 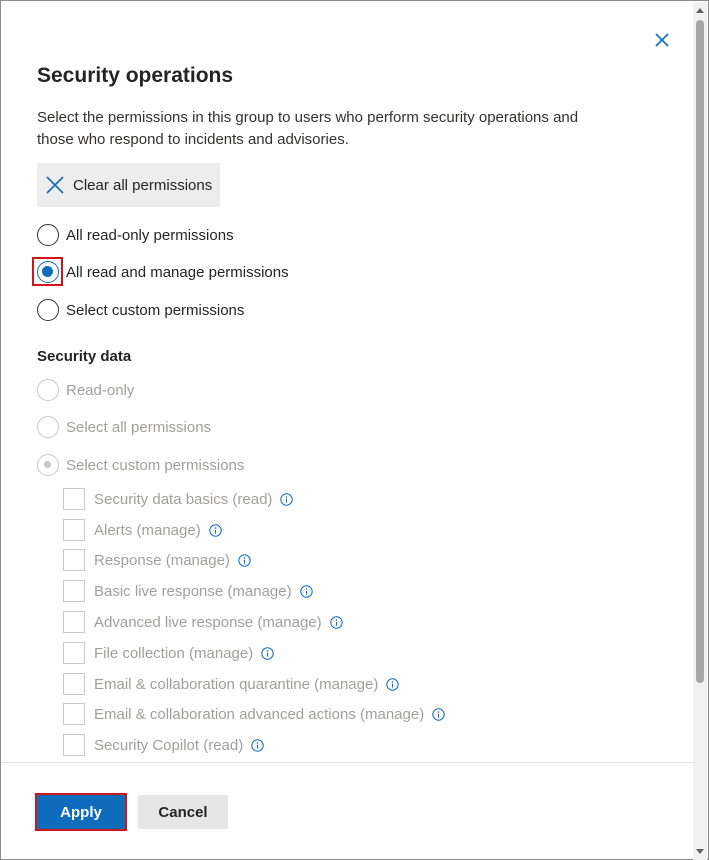 What do you see at coordinates (183, 499) in the screenshot?
I see `permission-label: Security data basics (read)` at bounding box center [183, 499].